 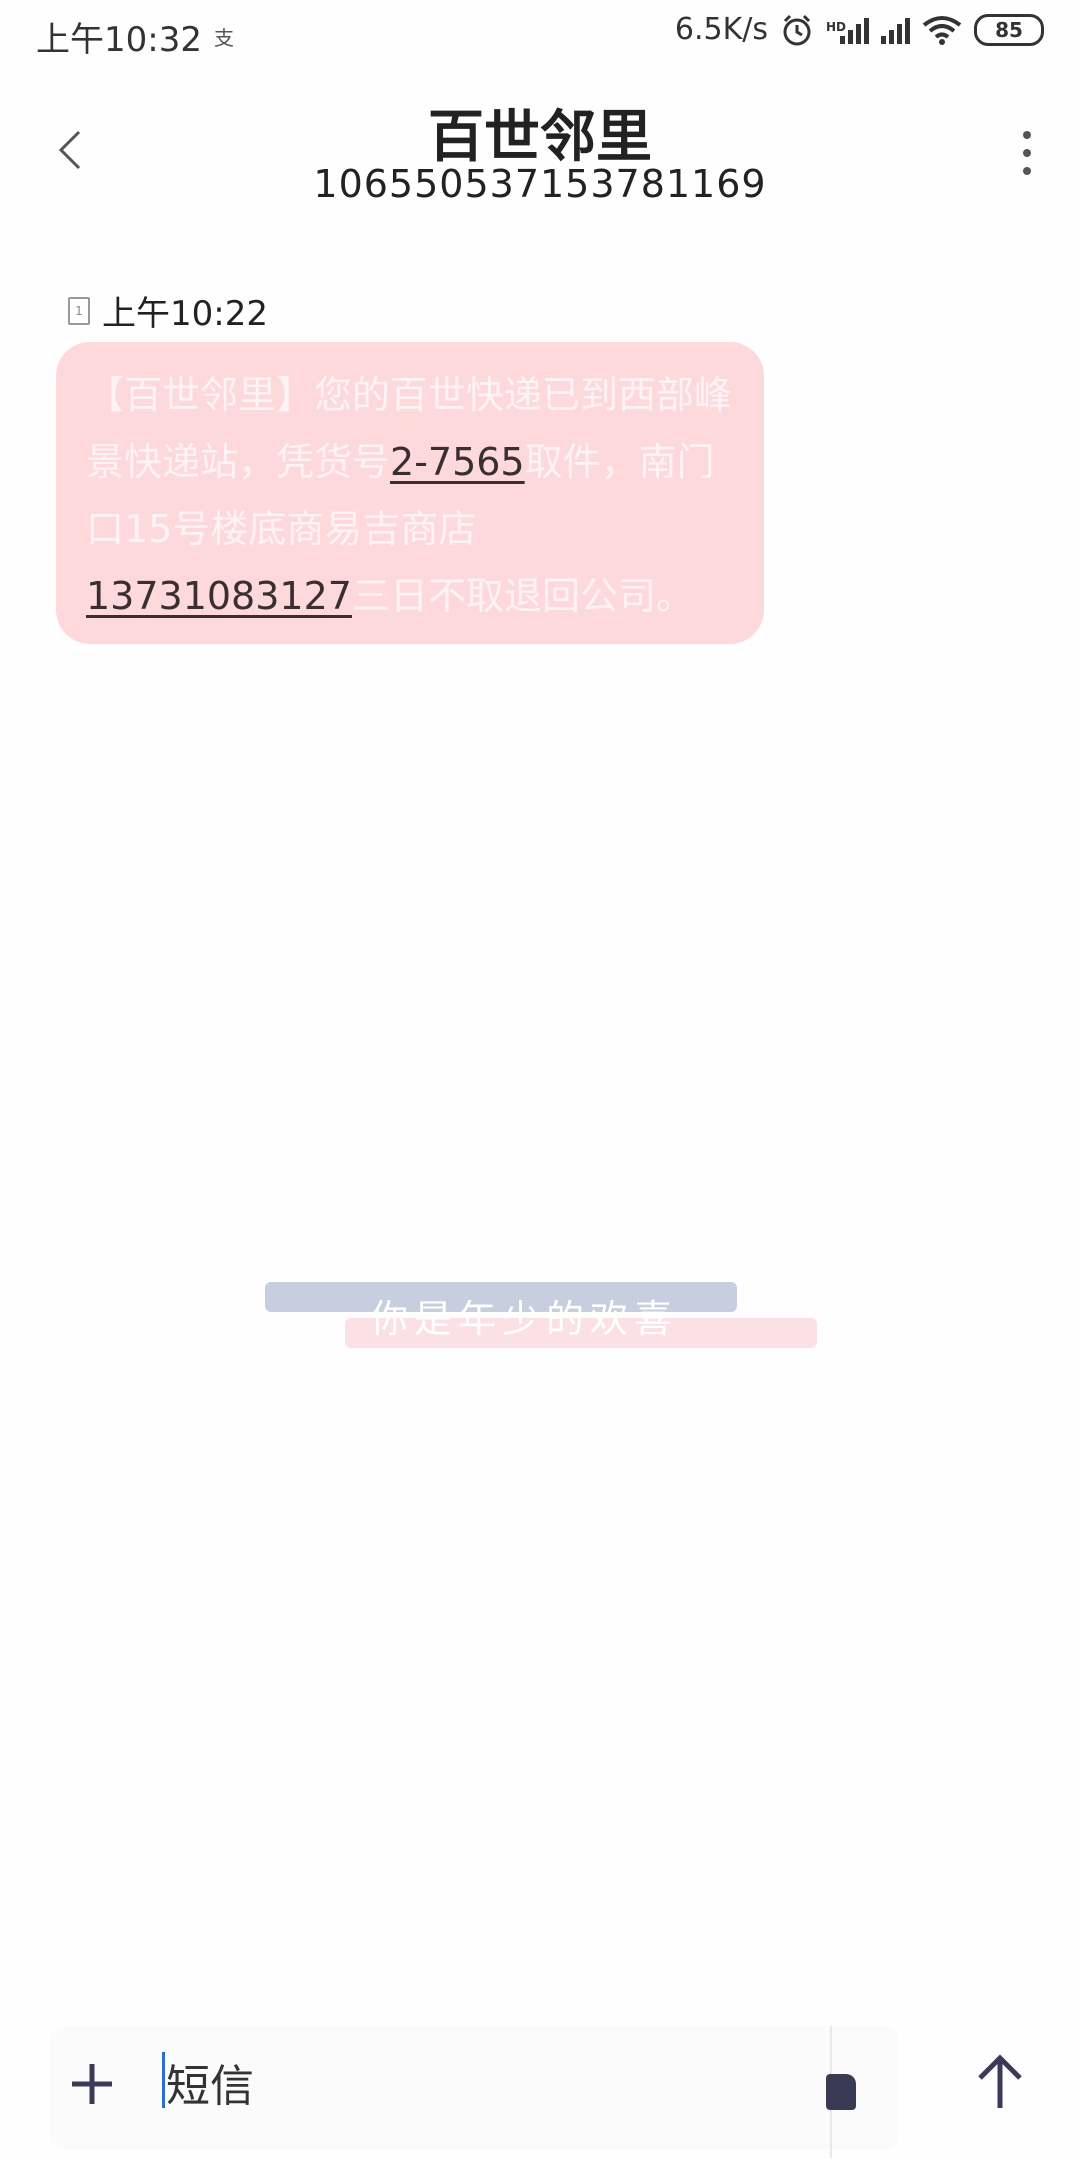 I want to click on message-link: 2-7565, so click(x=457, y=462).